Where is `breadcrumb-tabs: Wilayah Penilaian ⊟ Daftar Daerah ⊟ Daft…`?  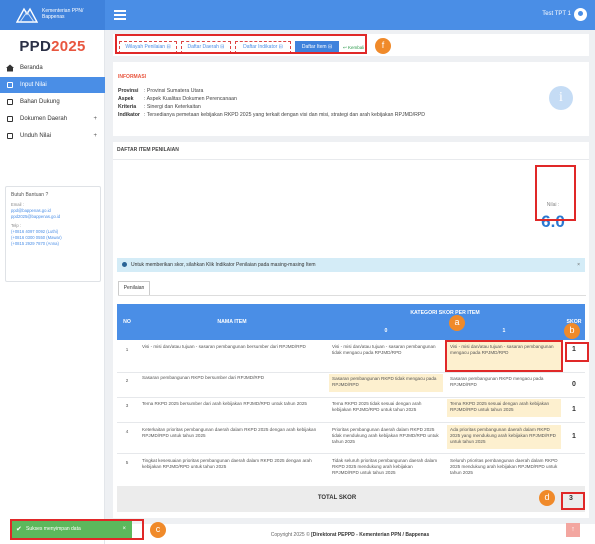
breadcrumb-tabs: Wilayah Penilaian ⊟ Daftar Daerah ⊟ Daft… is located at coordinates (351, 45).